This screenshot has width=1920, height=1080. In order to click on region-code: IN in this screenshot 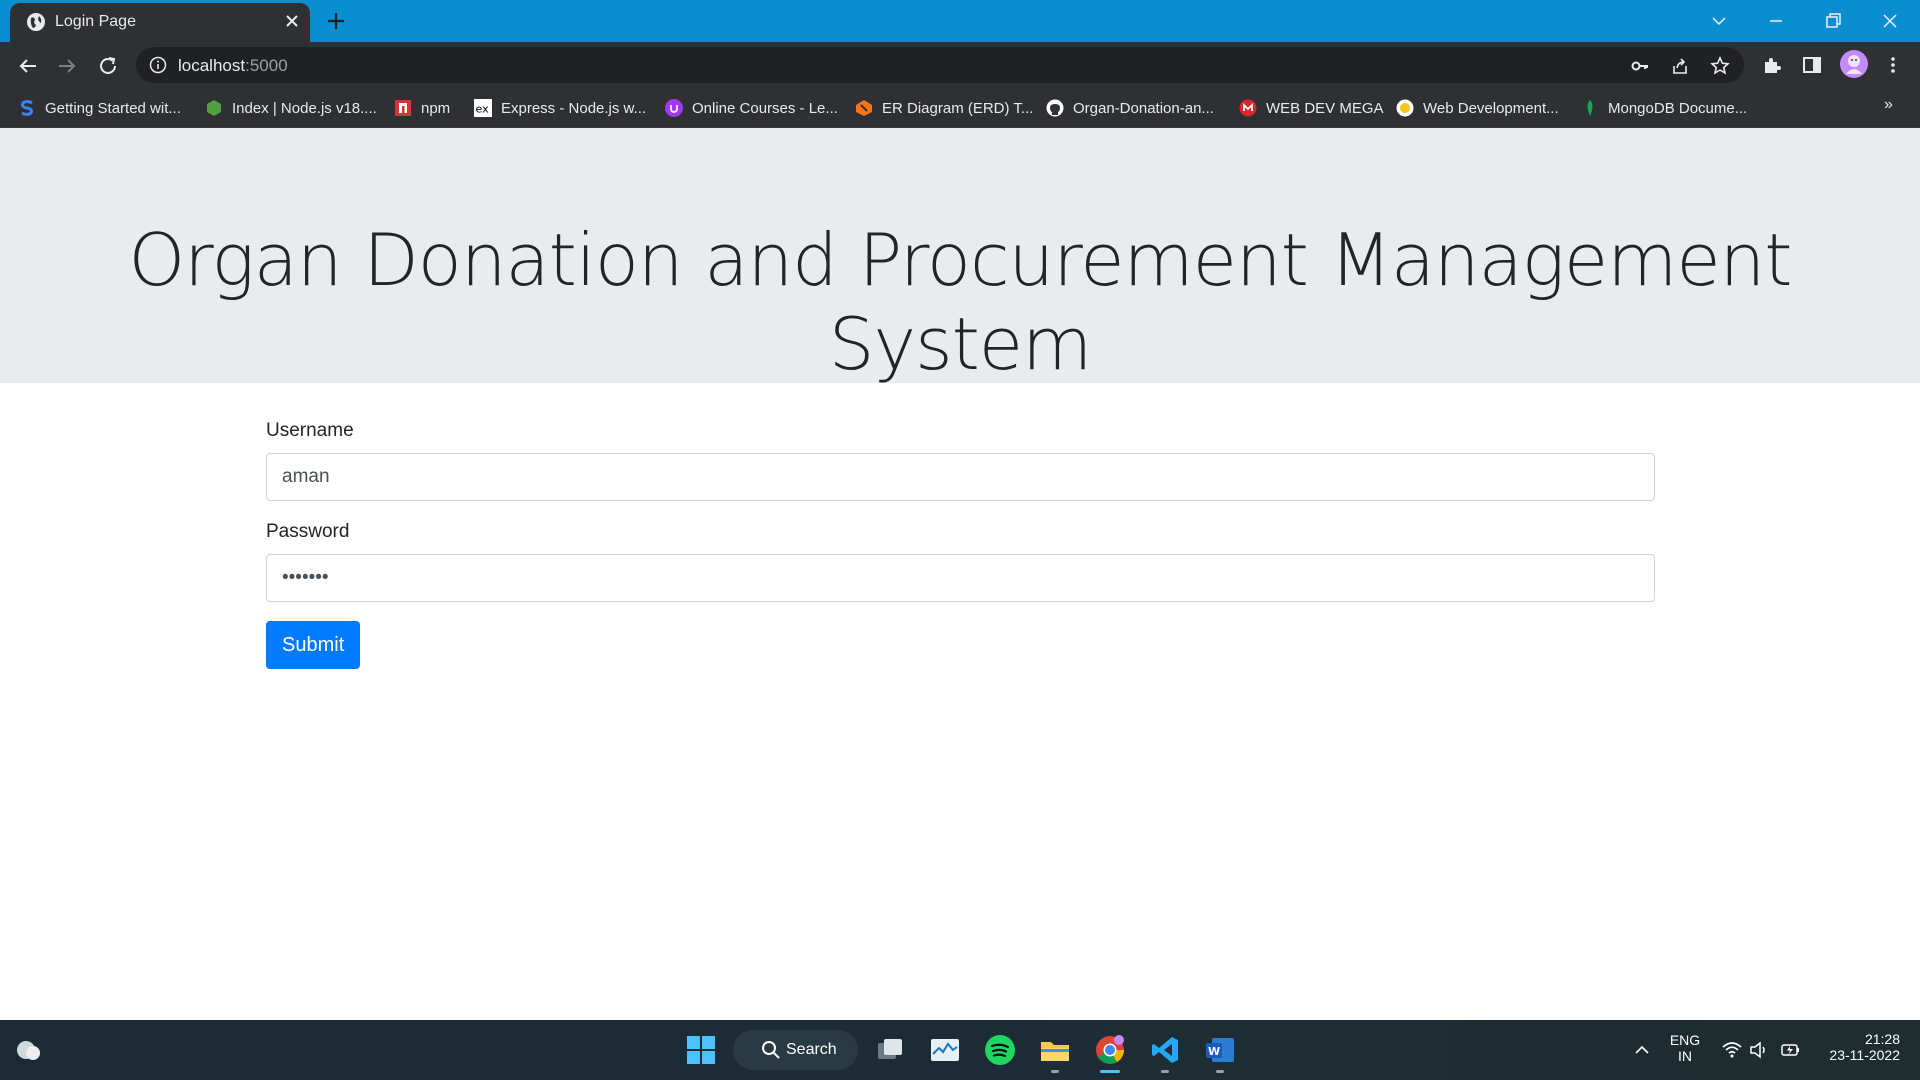, I will do `click(1685, 1056)`.